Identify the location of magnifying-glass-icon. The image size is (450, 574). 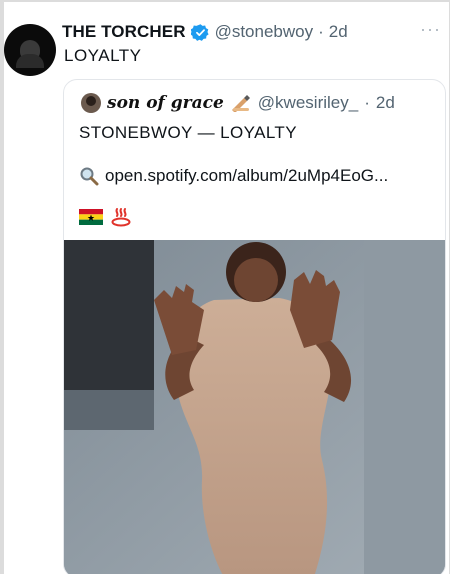
(89, 176).